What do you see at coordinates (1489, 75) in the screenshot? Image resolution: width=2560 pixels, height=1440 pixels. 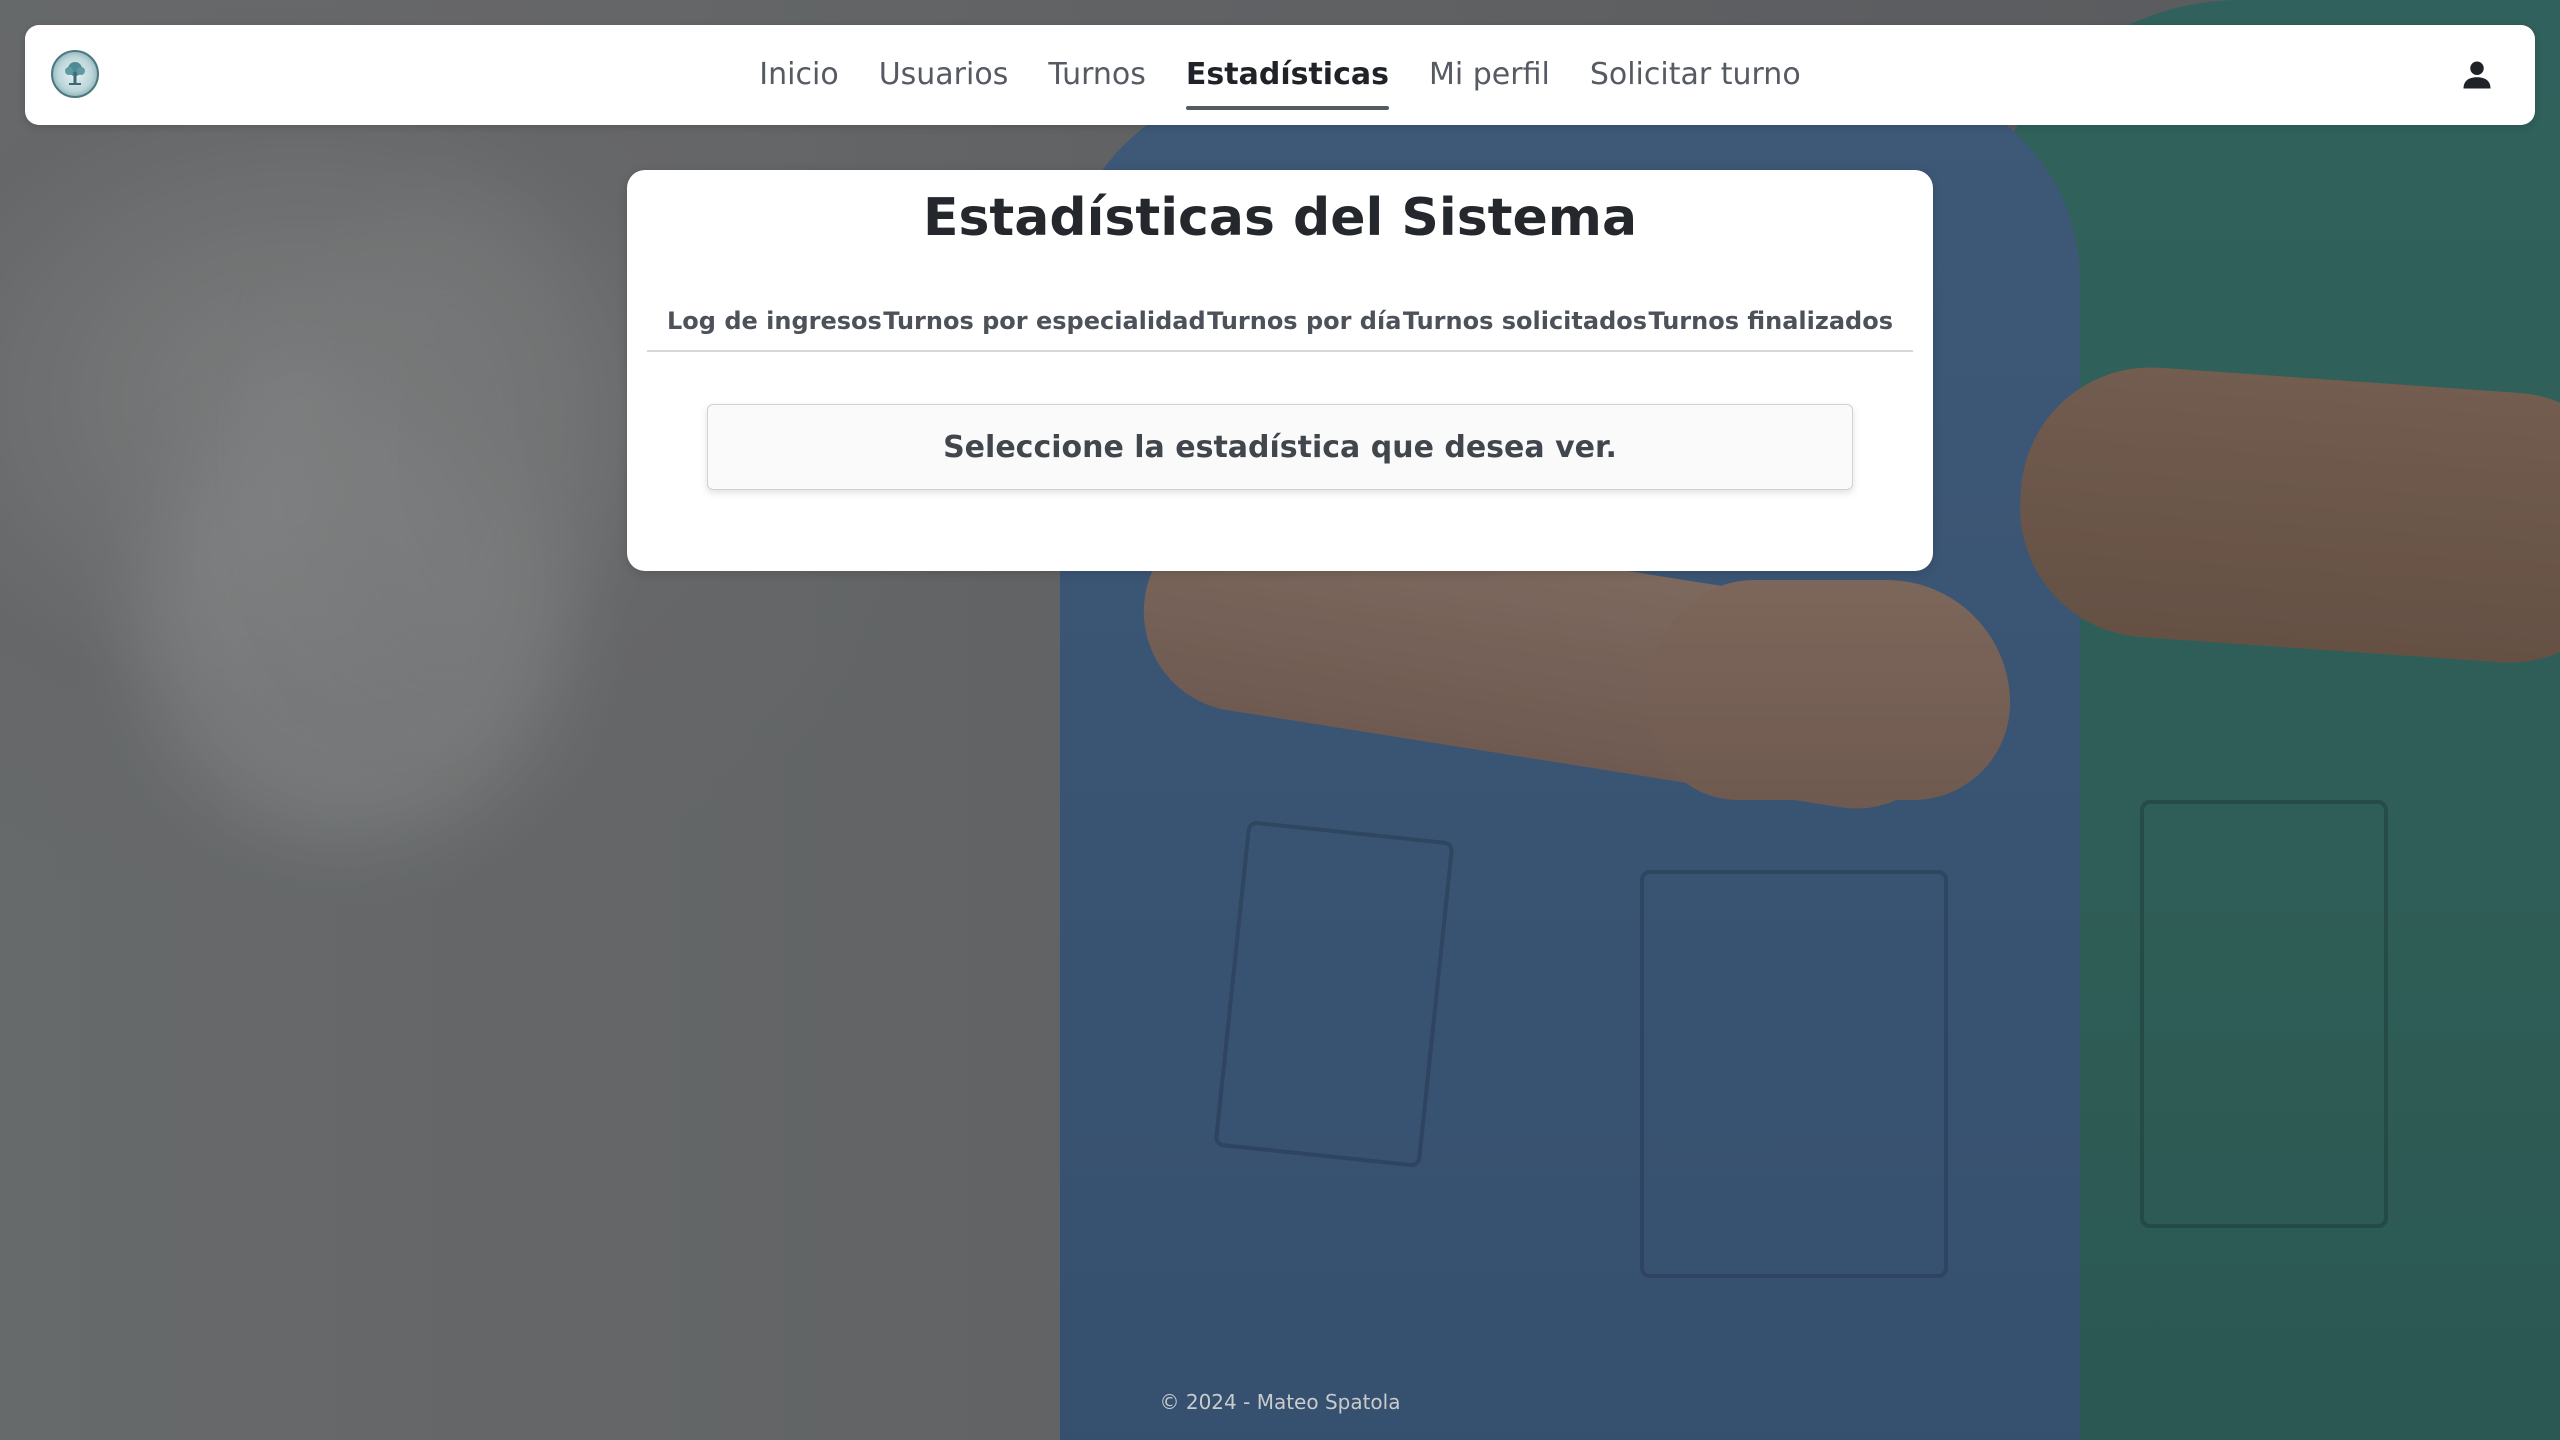 I see `nav-link-mi-perfil: Mi perfil` at bounding box center [1489, 75].